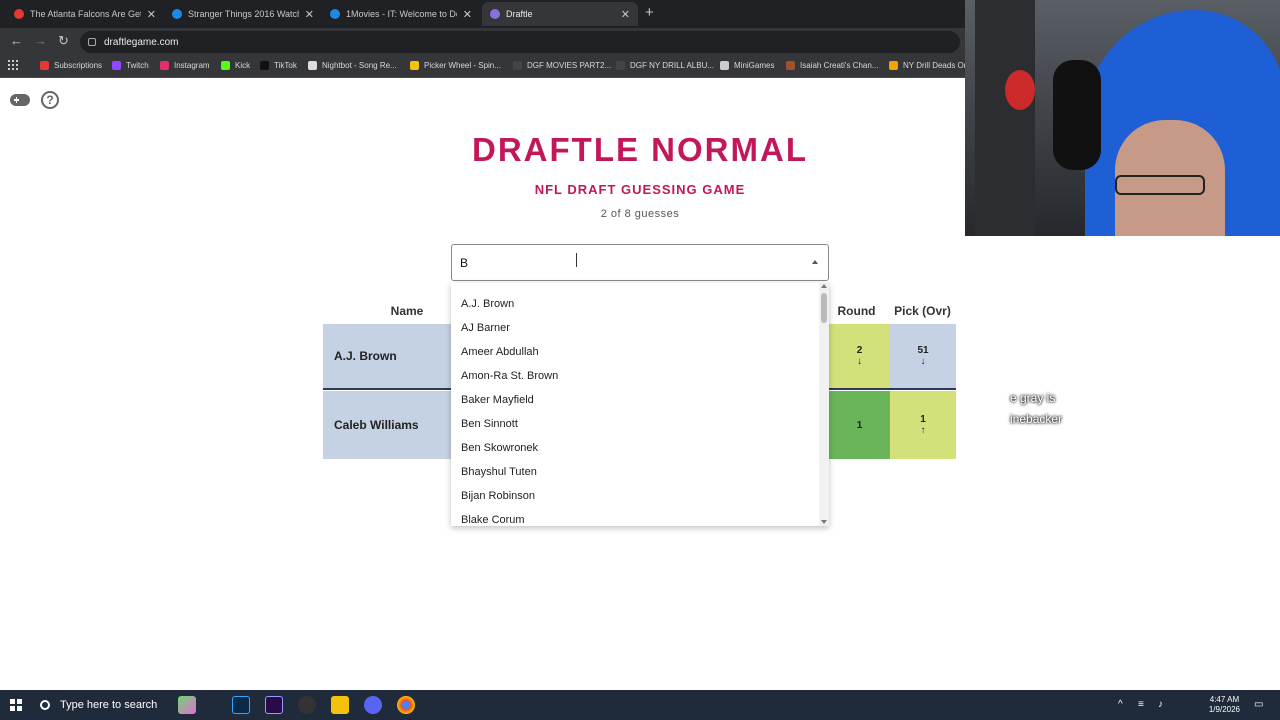  Describe the element at coordinates (1144, 705) in the screenshot. I see `network-icon: ≡` at that location.